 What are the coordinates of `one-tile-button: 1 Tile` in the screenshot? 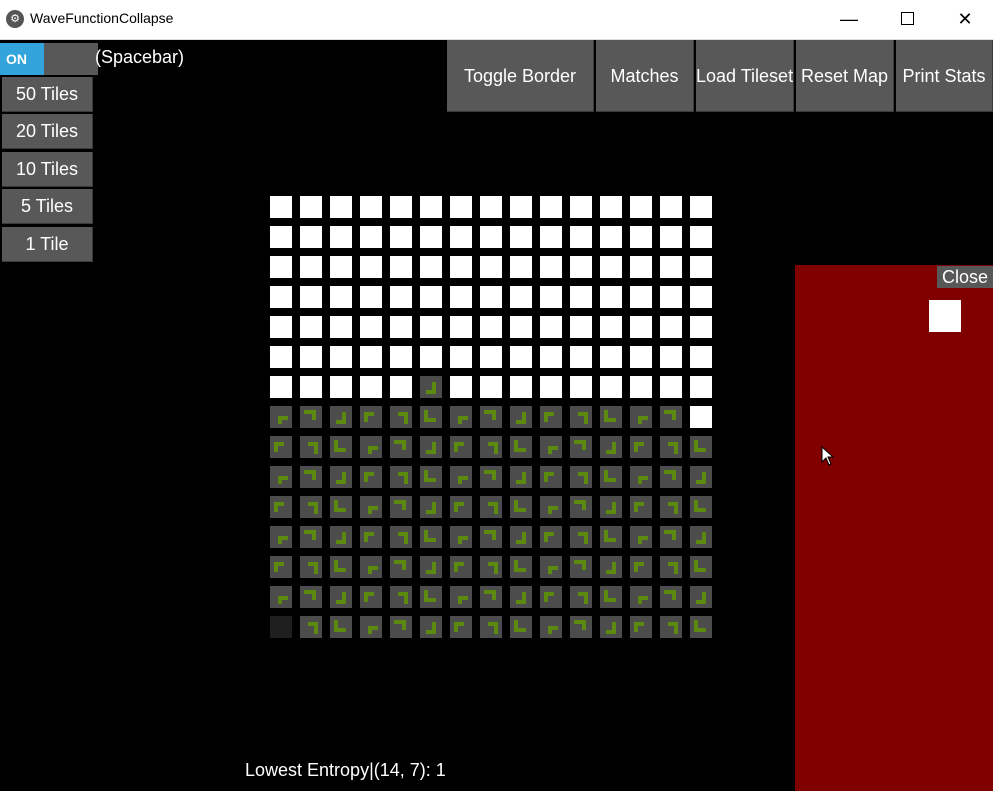 It's located at (47, 244).